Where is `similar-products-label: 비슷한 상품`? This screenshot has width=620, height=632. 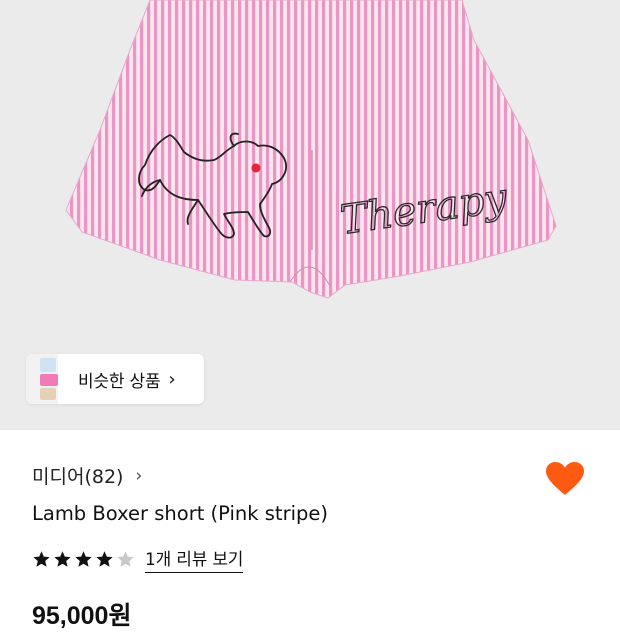 similar-products-label: 비슷한 상품 is located at coordinates (119, 381).